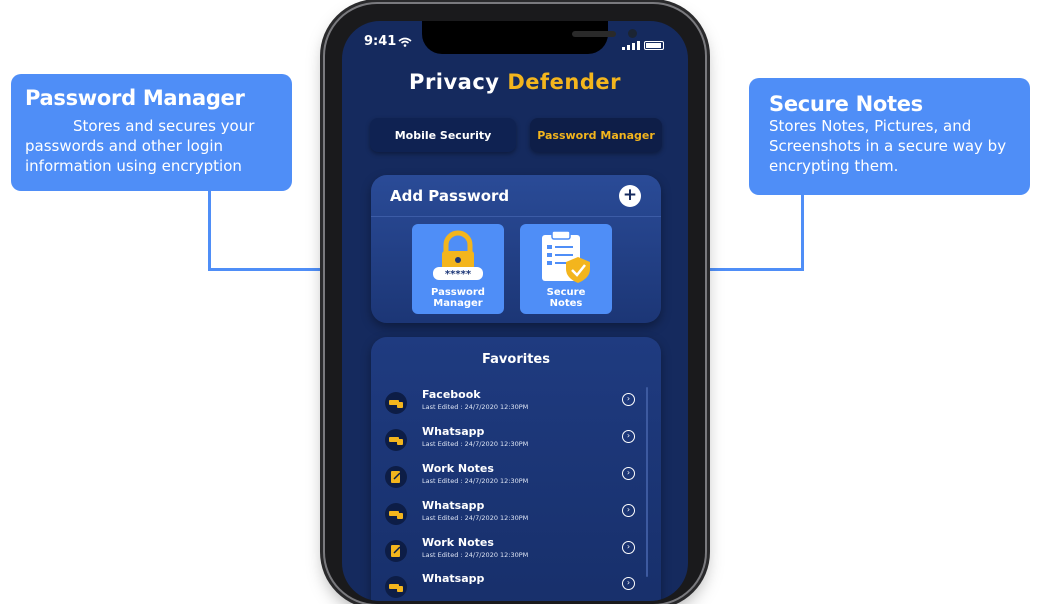  What do you see at coordinates (632, 33) in the screenshot?
I see `camera` at bounding box center [632, 33].